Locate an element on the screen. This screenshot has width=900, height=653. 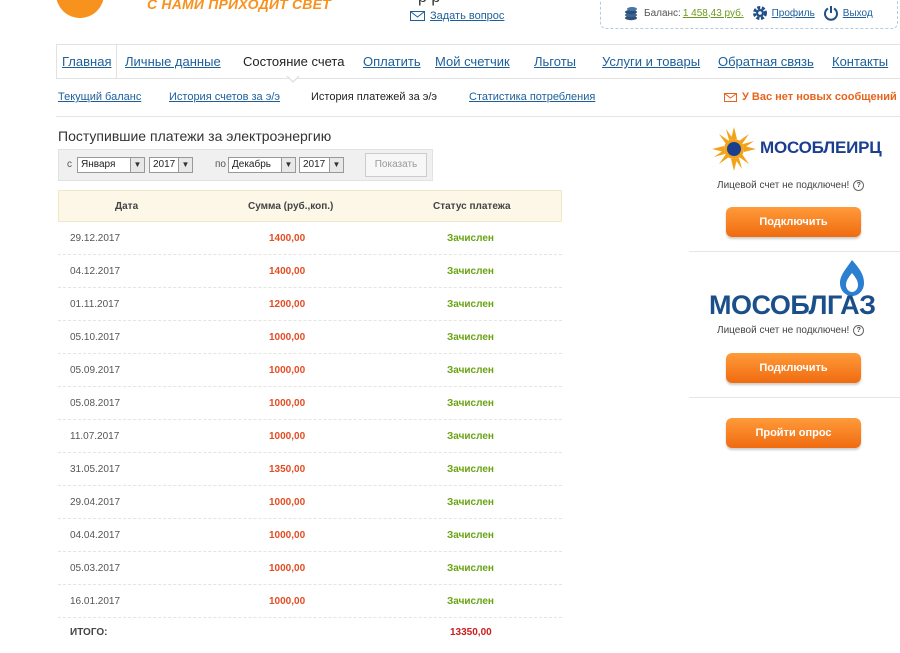
table-row: 31.05.2017 1350,00 Зачислен is located at coordinates (310, 469).